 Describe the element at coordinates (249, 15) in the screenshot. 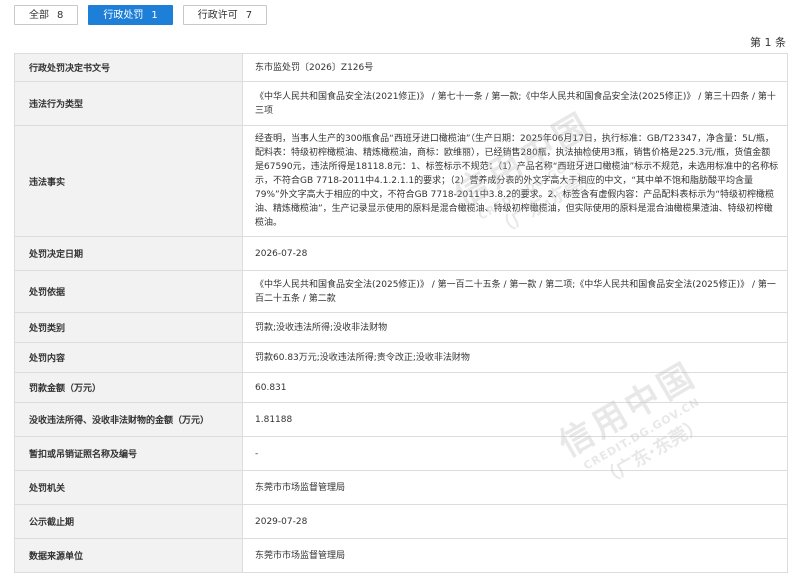

I see `tab-license-count: 7` at that location.